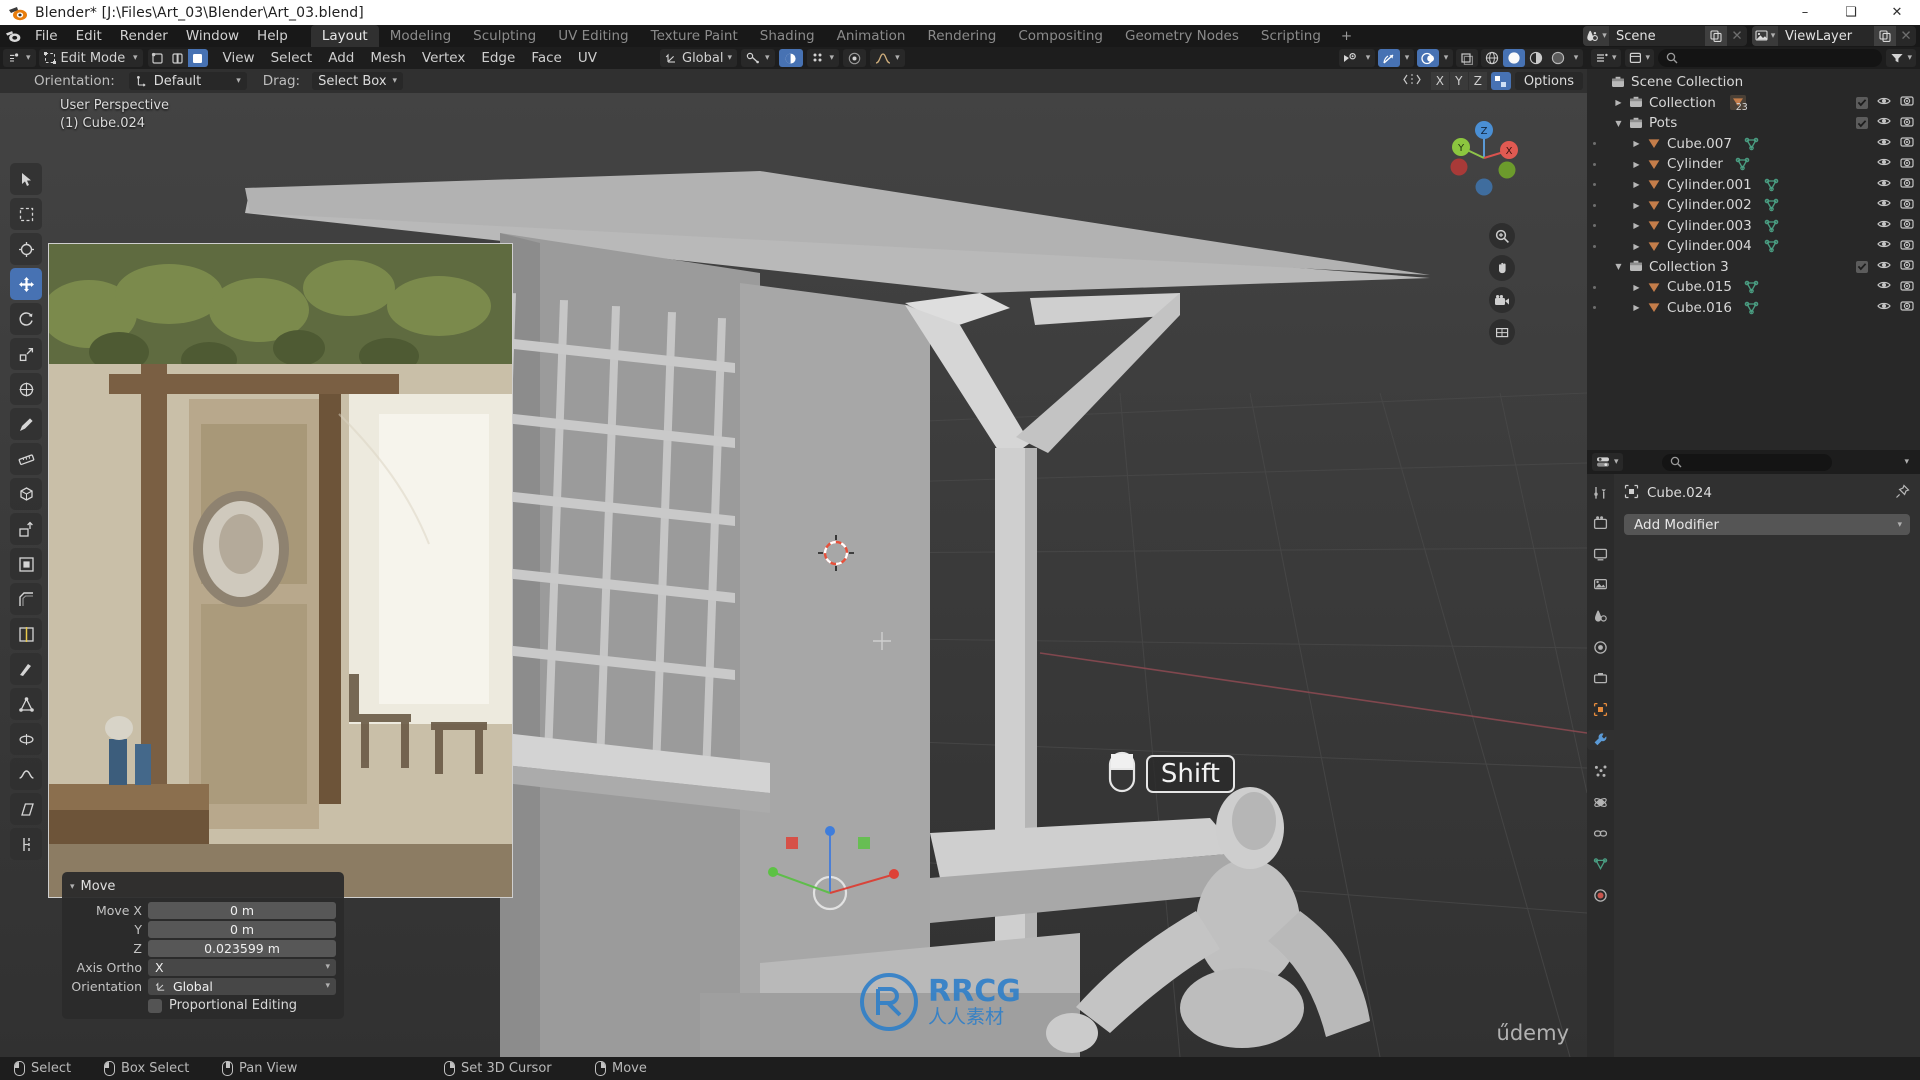 This screenshot has height=1080, width=1920. I want to click on operator-panel-header: ▾ Move, so click(203, 888).